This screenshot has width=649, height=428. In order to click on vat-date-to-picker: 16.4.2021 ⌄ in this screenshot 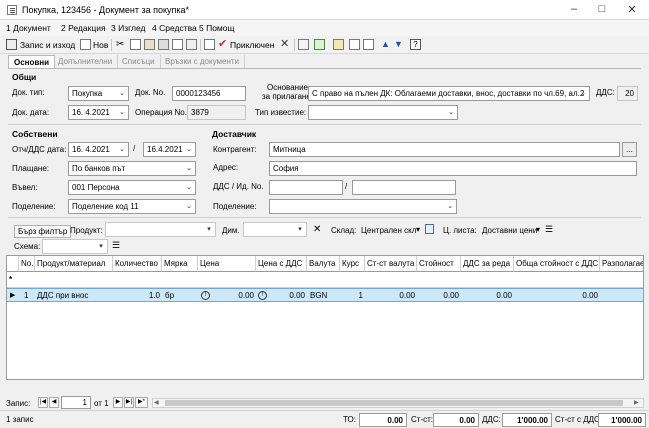, I will do `click(169, 149)`.